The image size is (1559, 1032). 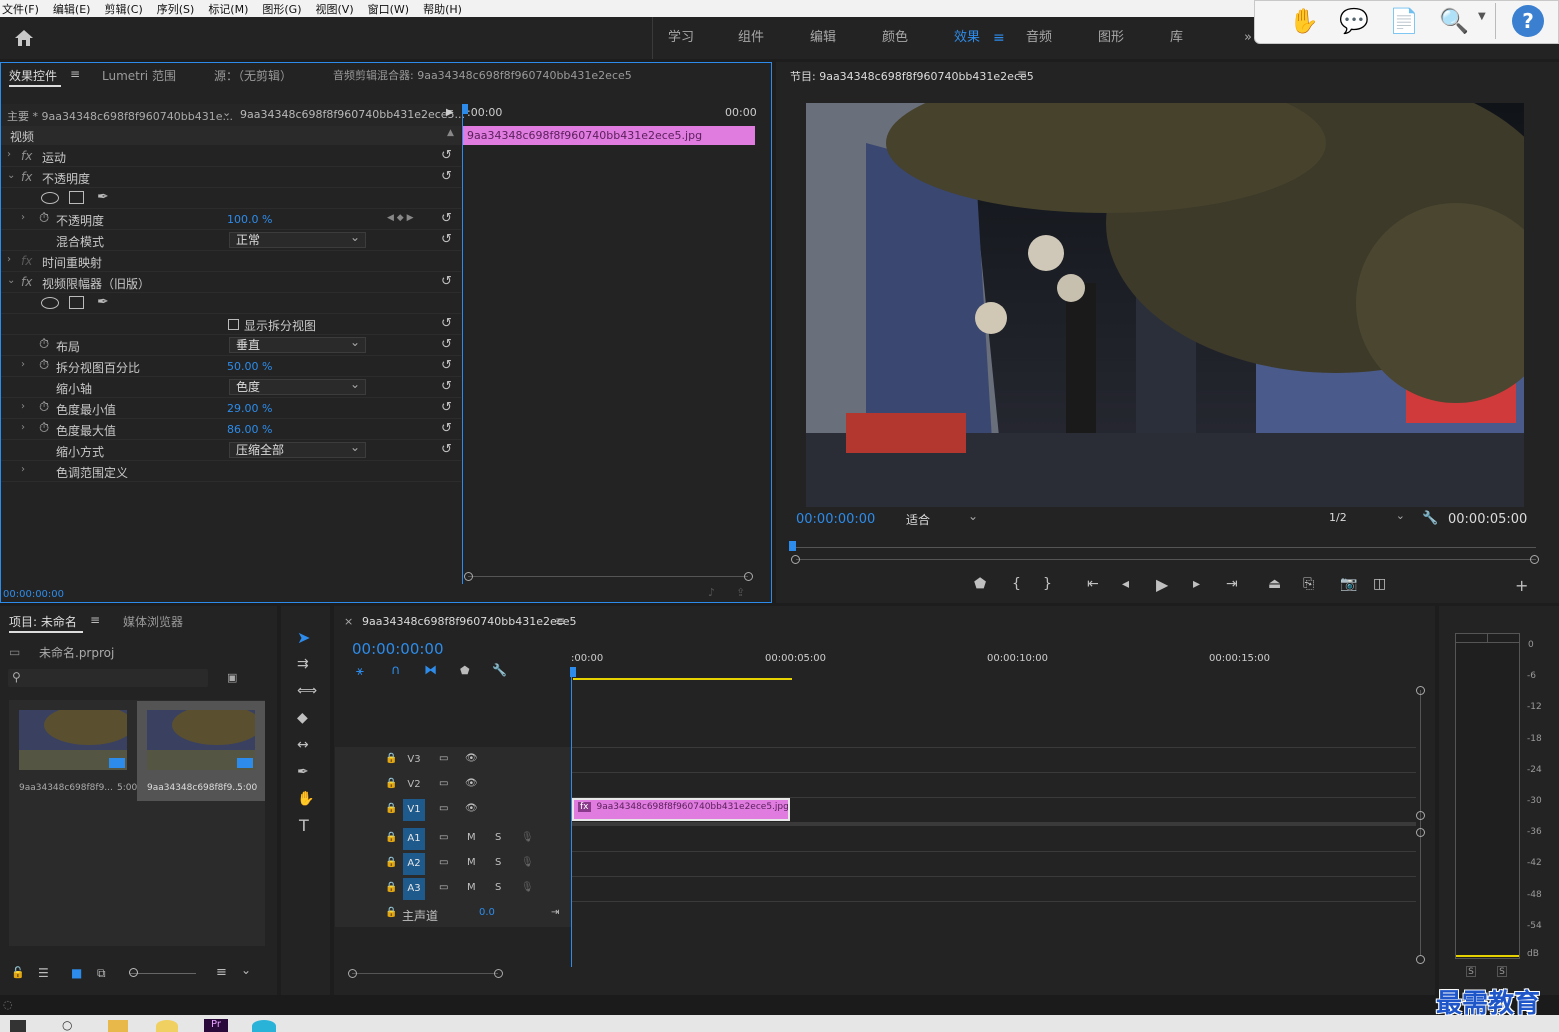 What do you see at coordinates (153, 621) in the screenshot?
I see `tab-media-browser: 媒体浏览器` at bounding box center [153, 621].